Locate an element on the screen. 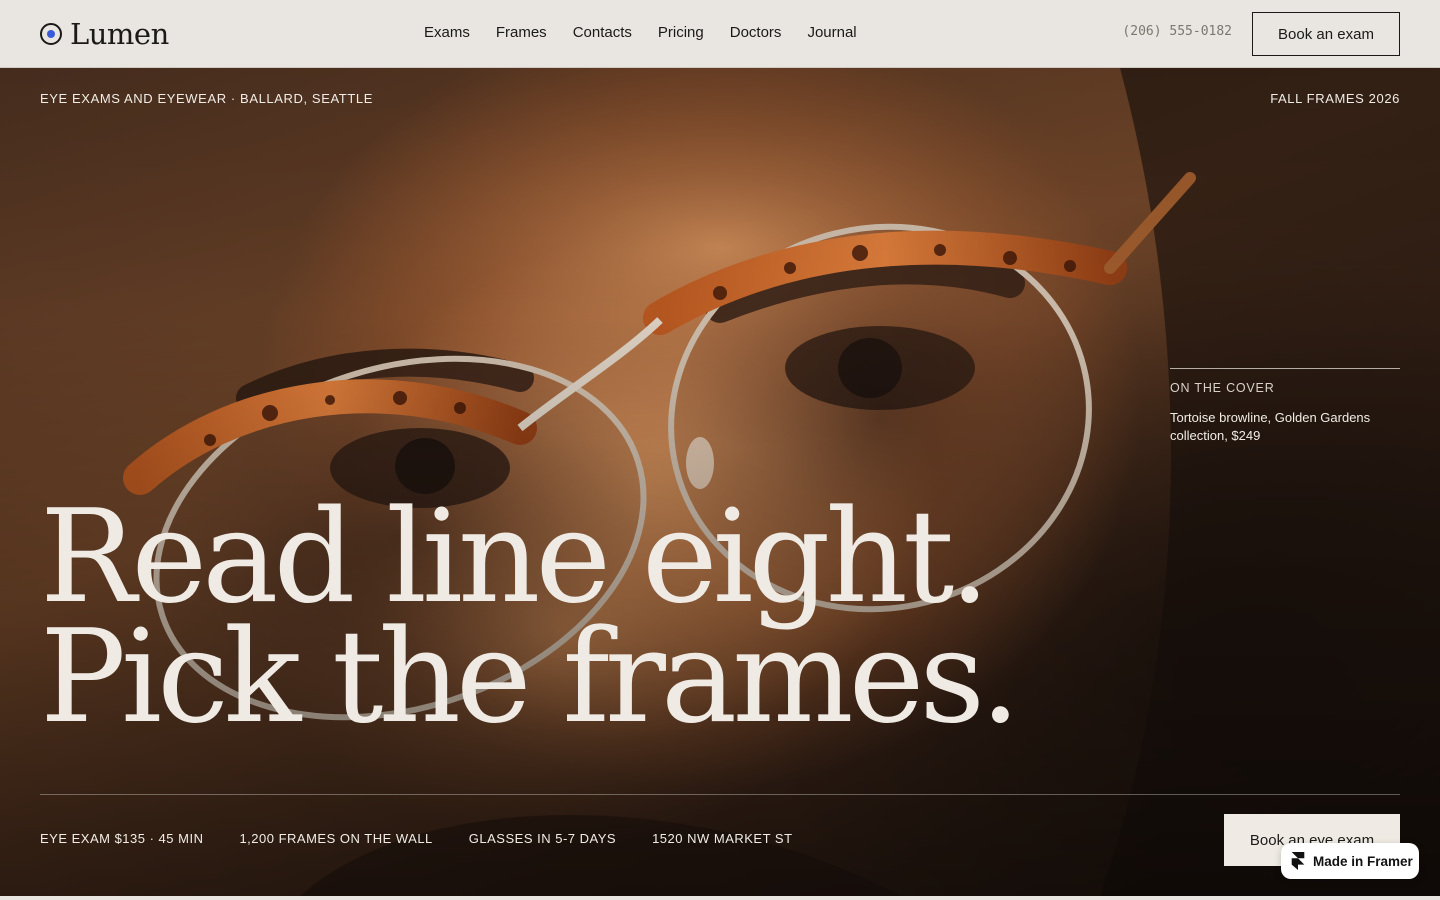 The height and width of the screenshot is (900, 1440). badge-label: Made in Framer is located at coordinates (1363, 861).